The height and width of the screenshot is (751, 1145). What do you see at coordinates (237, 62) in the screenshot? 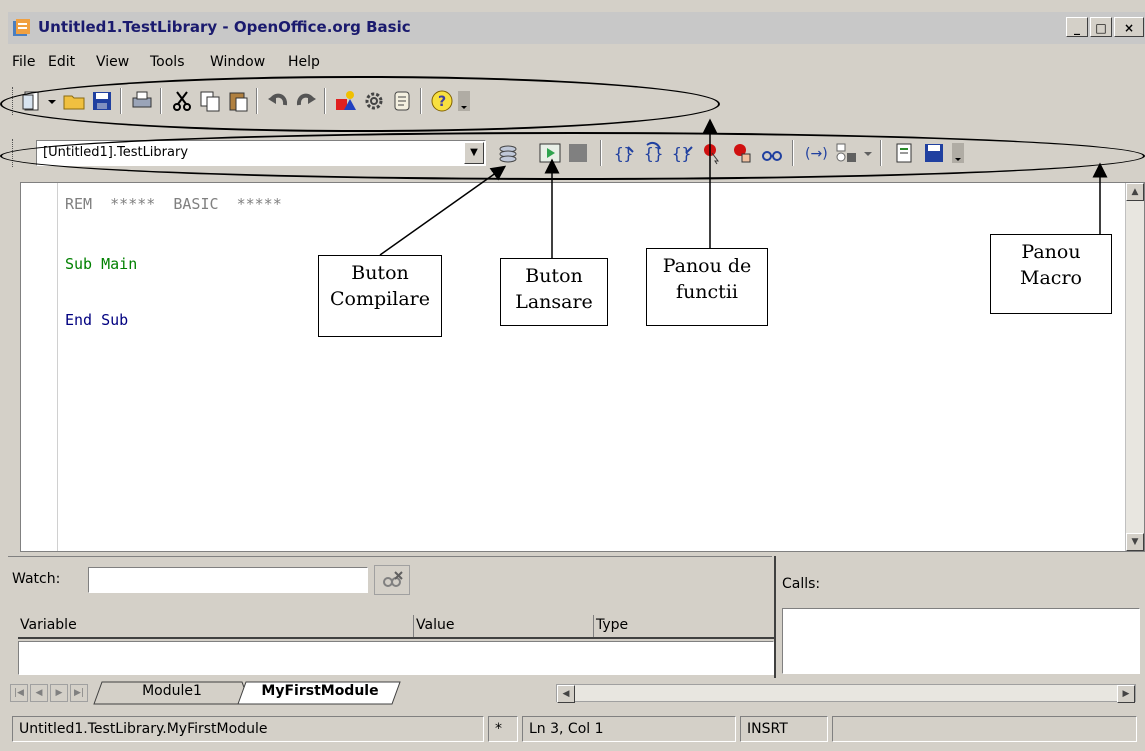
I see `menu-window: Window` at bounding box center [237, 62].